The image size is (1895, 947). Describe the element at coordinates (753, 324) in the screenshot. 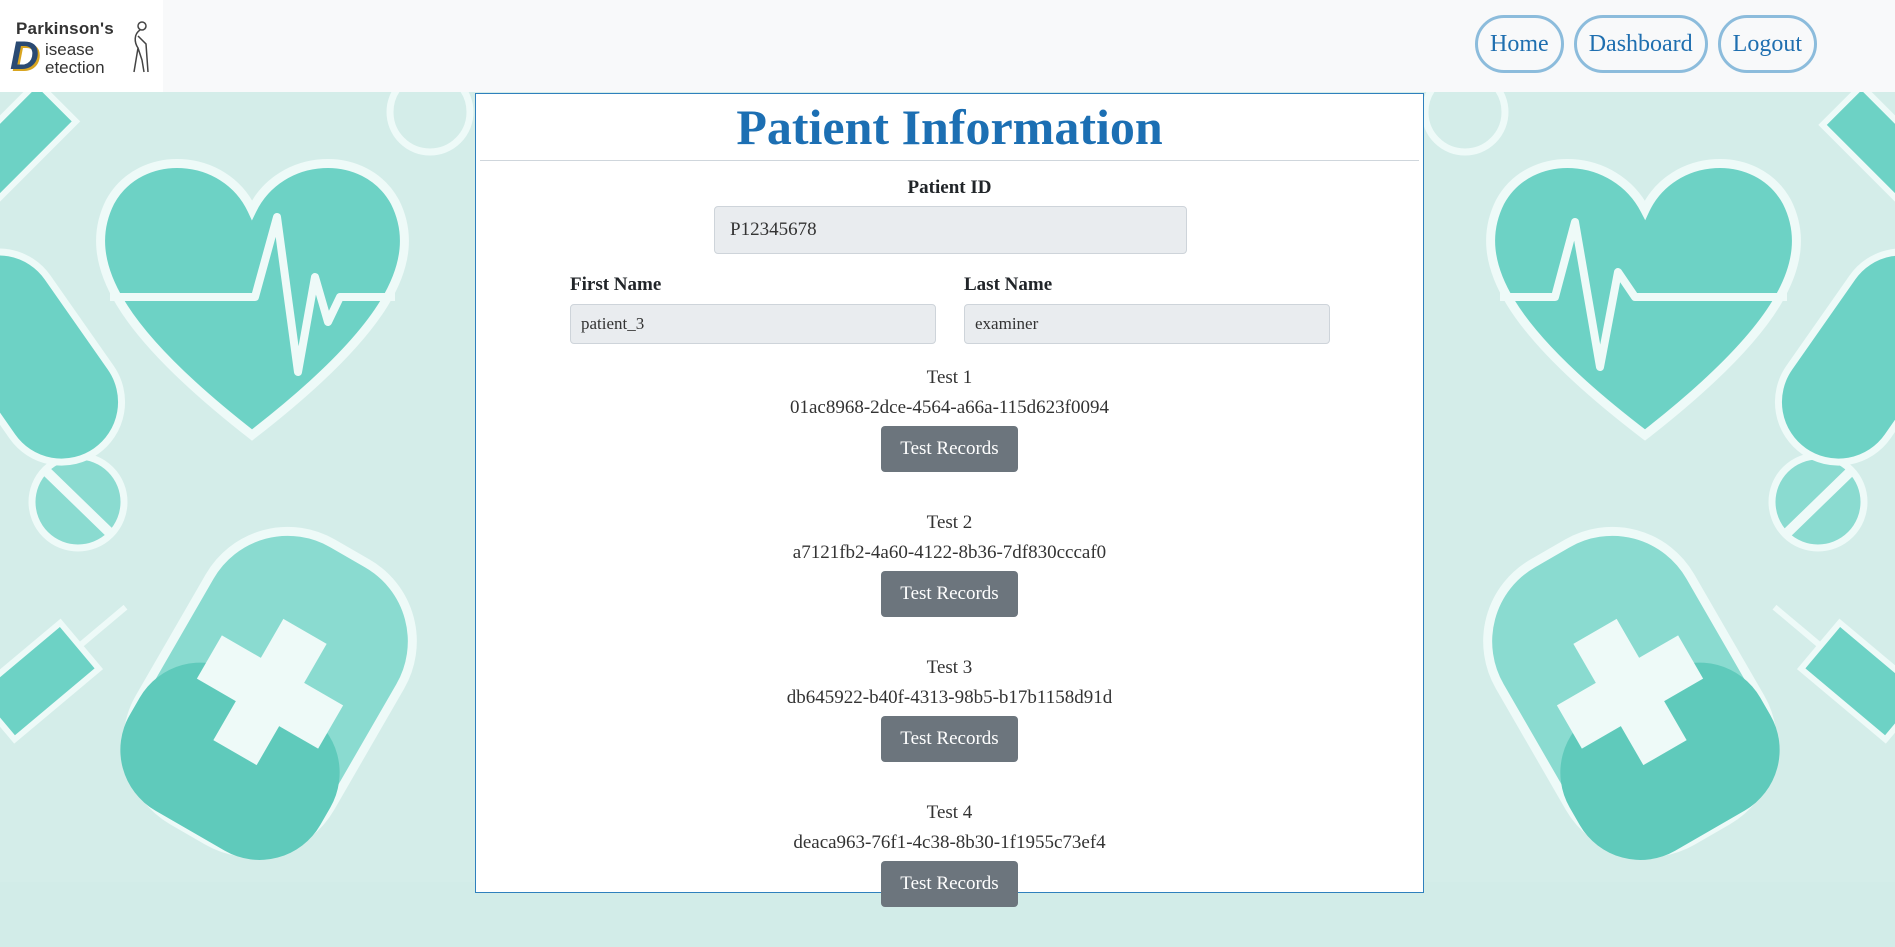

I see `first-name-input` at that location.